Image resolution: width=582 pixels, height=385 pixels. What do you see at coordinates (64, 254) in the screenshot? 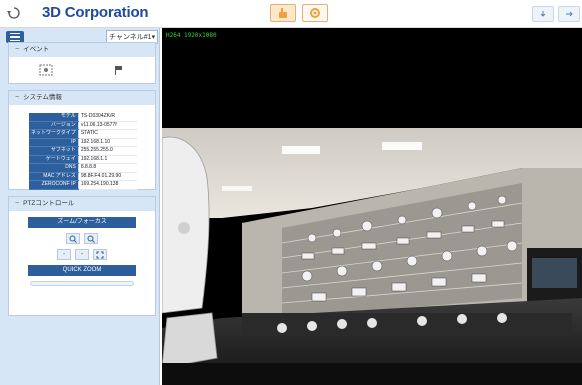
I see `focus-near-button: -` at bounding box center [64, 254].